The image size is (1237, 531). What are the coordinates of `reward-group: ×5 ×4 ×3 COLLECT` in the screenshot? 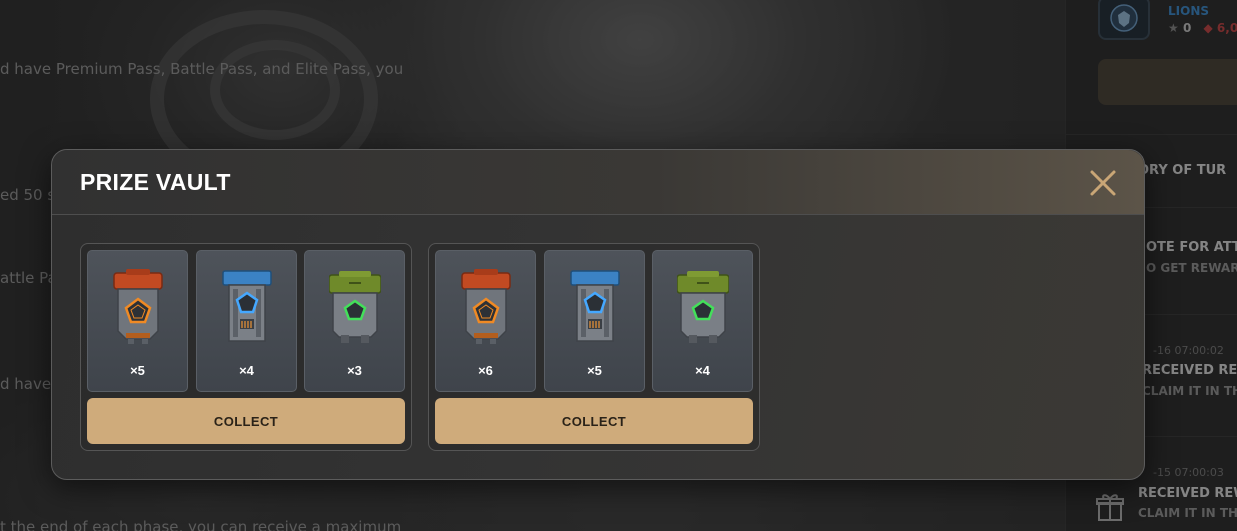 It's located at (246, 347).